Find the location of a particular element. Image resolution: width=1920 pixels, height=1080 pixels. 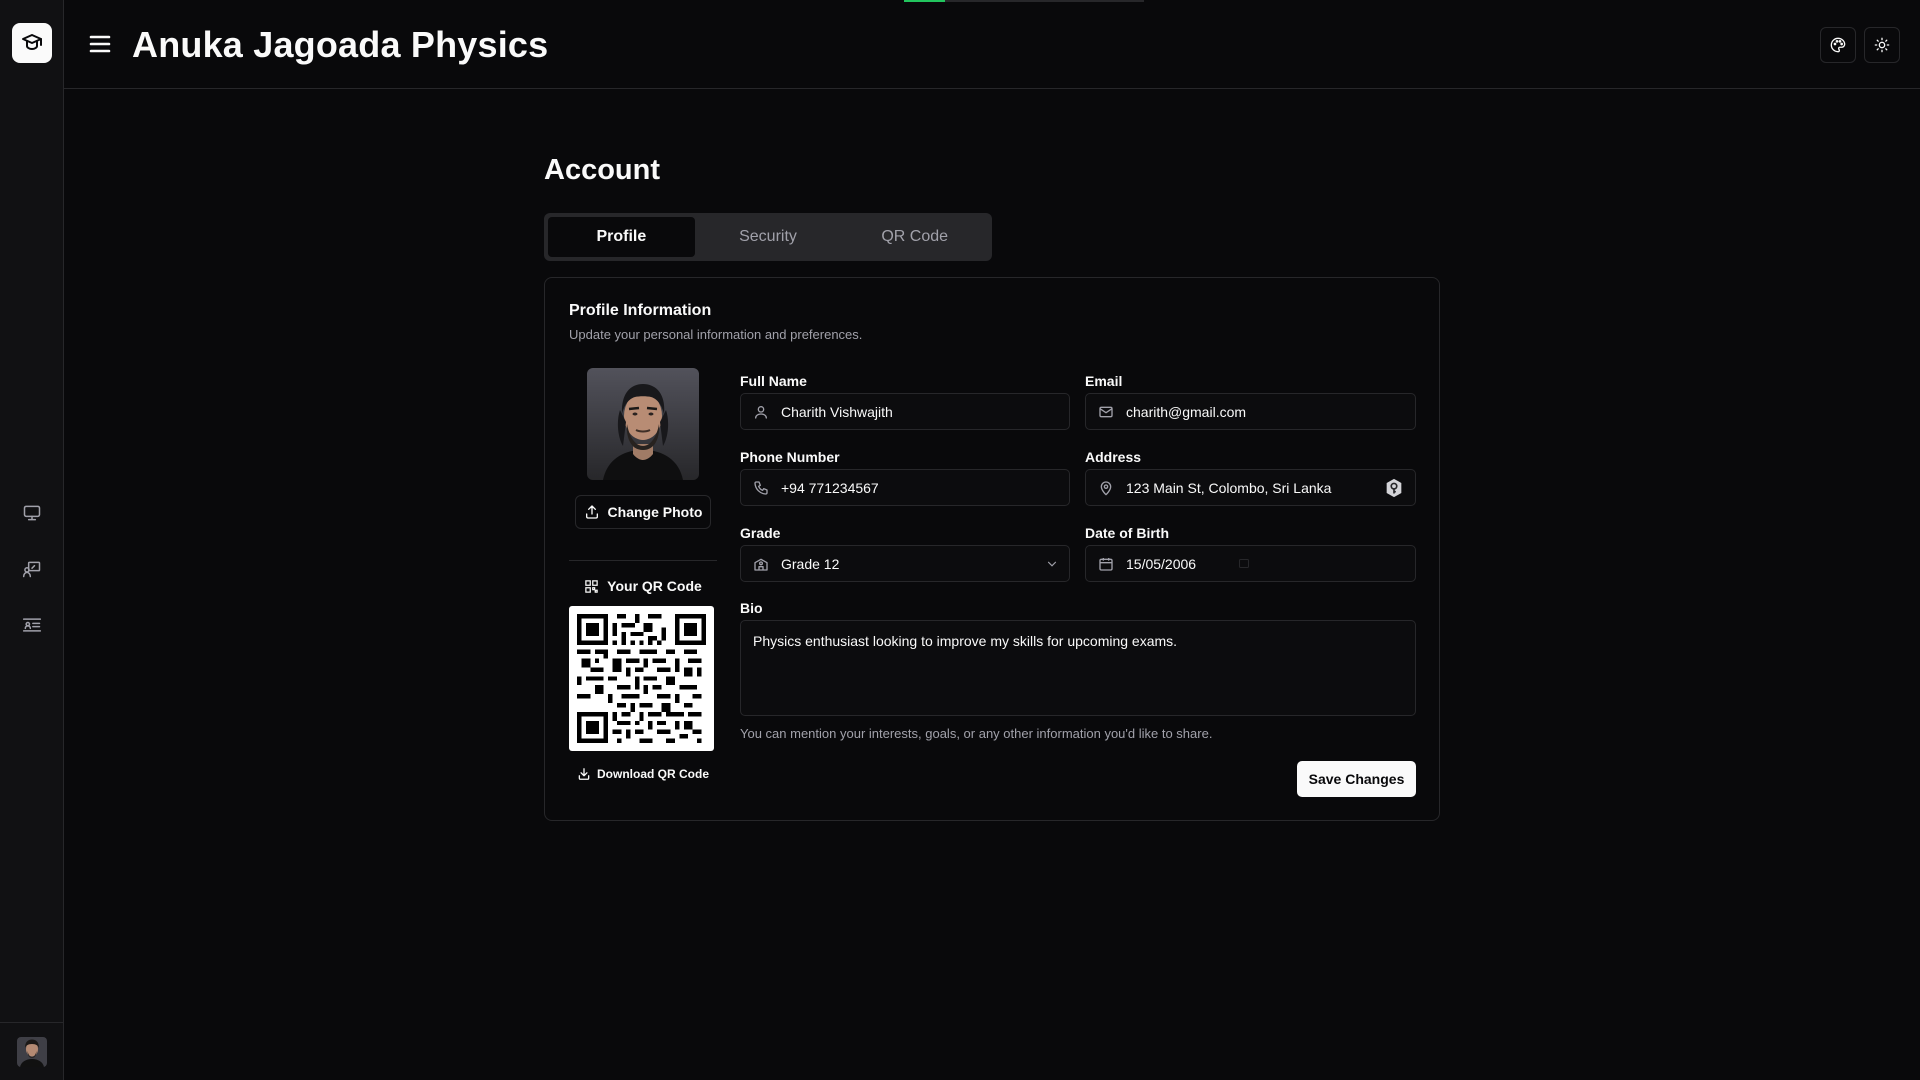

page-title: Account is located at coordinates (602, 170).